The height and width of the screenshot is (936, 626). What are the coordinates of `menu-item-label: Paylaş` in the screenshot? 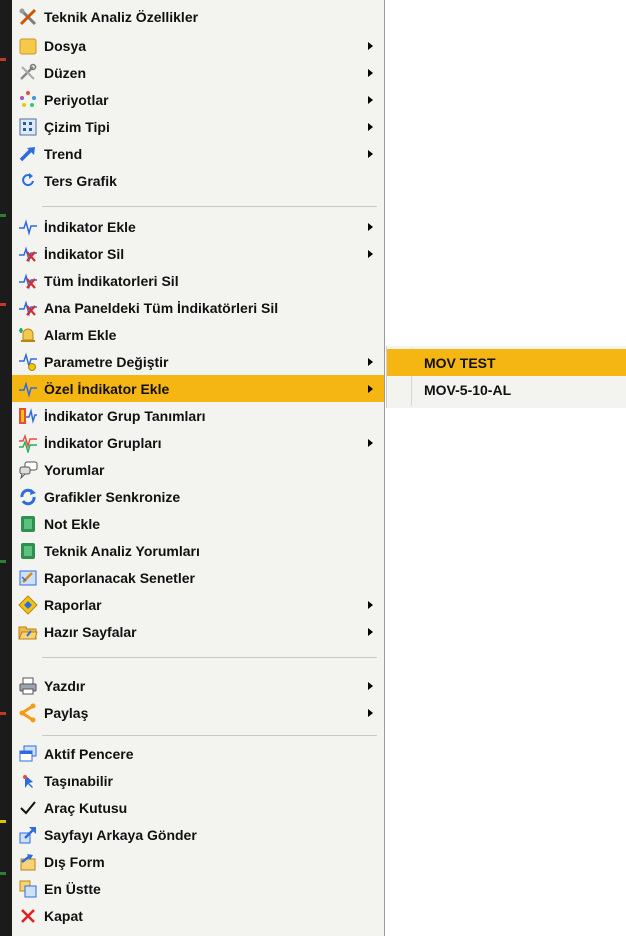 It's located at (66, 712).